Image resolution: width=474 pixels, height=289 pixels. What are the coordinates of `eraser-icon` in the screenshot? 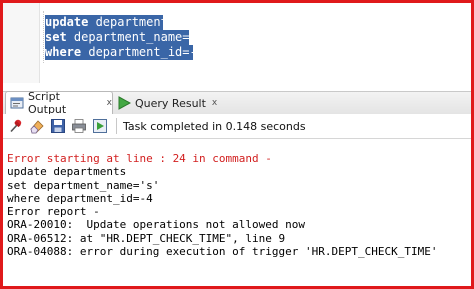 It's located at (37, 126).